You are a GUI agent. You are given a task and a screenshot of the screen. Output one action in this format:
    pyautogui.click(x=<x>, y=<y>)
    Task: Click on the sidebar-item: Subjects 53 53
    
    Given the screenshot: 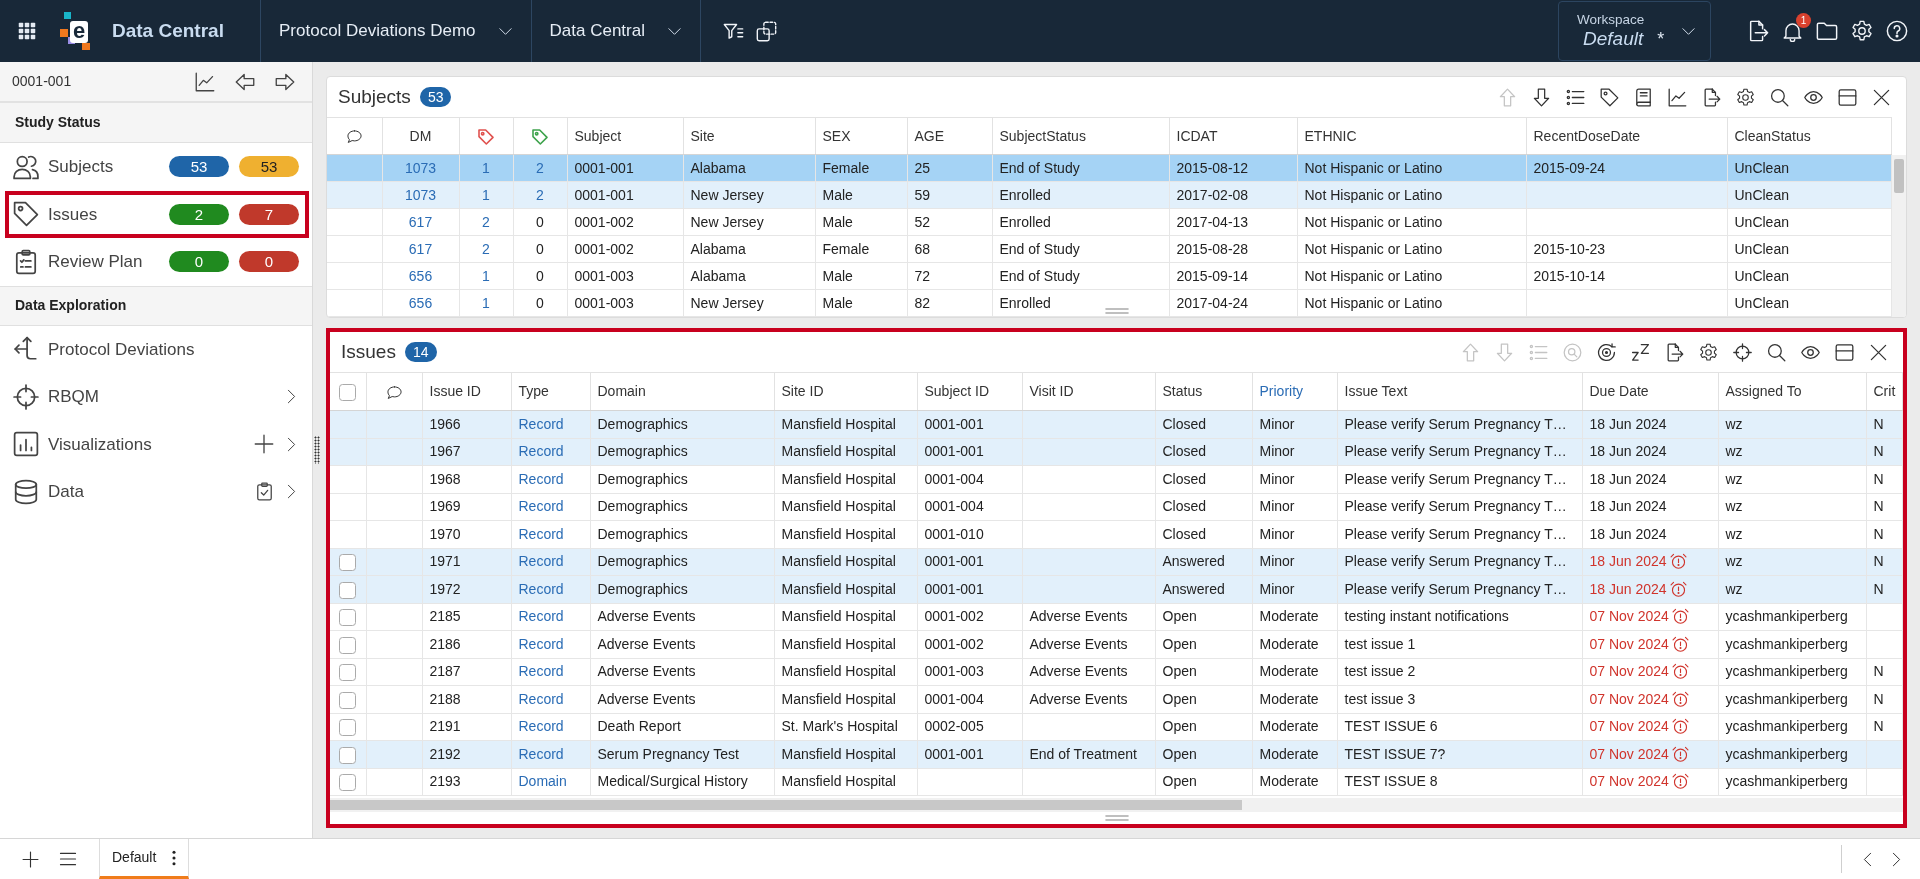 What is the action you would take?
    pyautogui.click(x=157, y=167)
    